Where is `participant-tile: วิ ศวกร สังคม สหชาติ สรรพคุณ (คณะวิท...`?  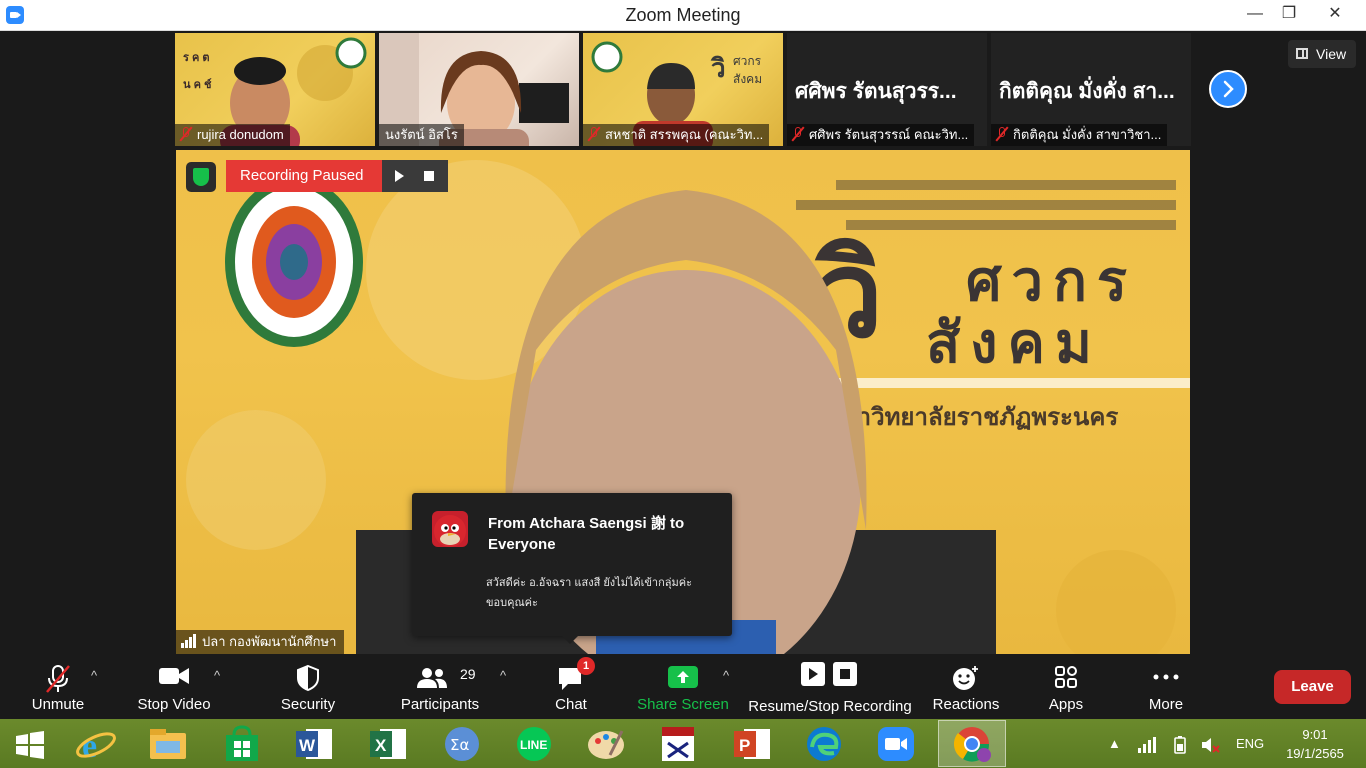 participant-tile: วิ ศวกร สังคม สหชาติ สรรพคุณ (คณะวิท... is located at coordinates (683, 89).